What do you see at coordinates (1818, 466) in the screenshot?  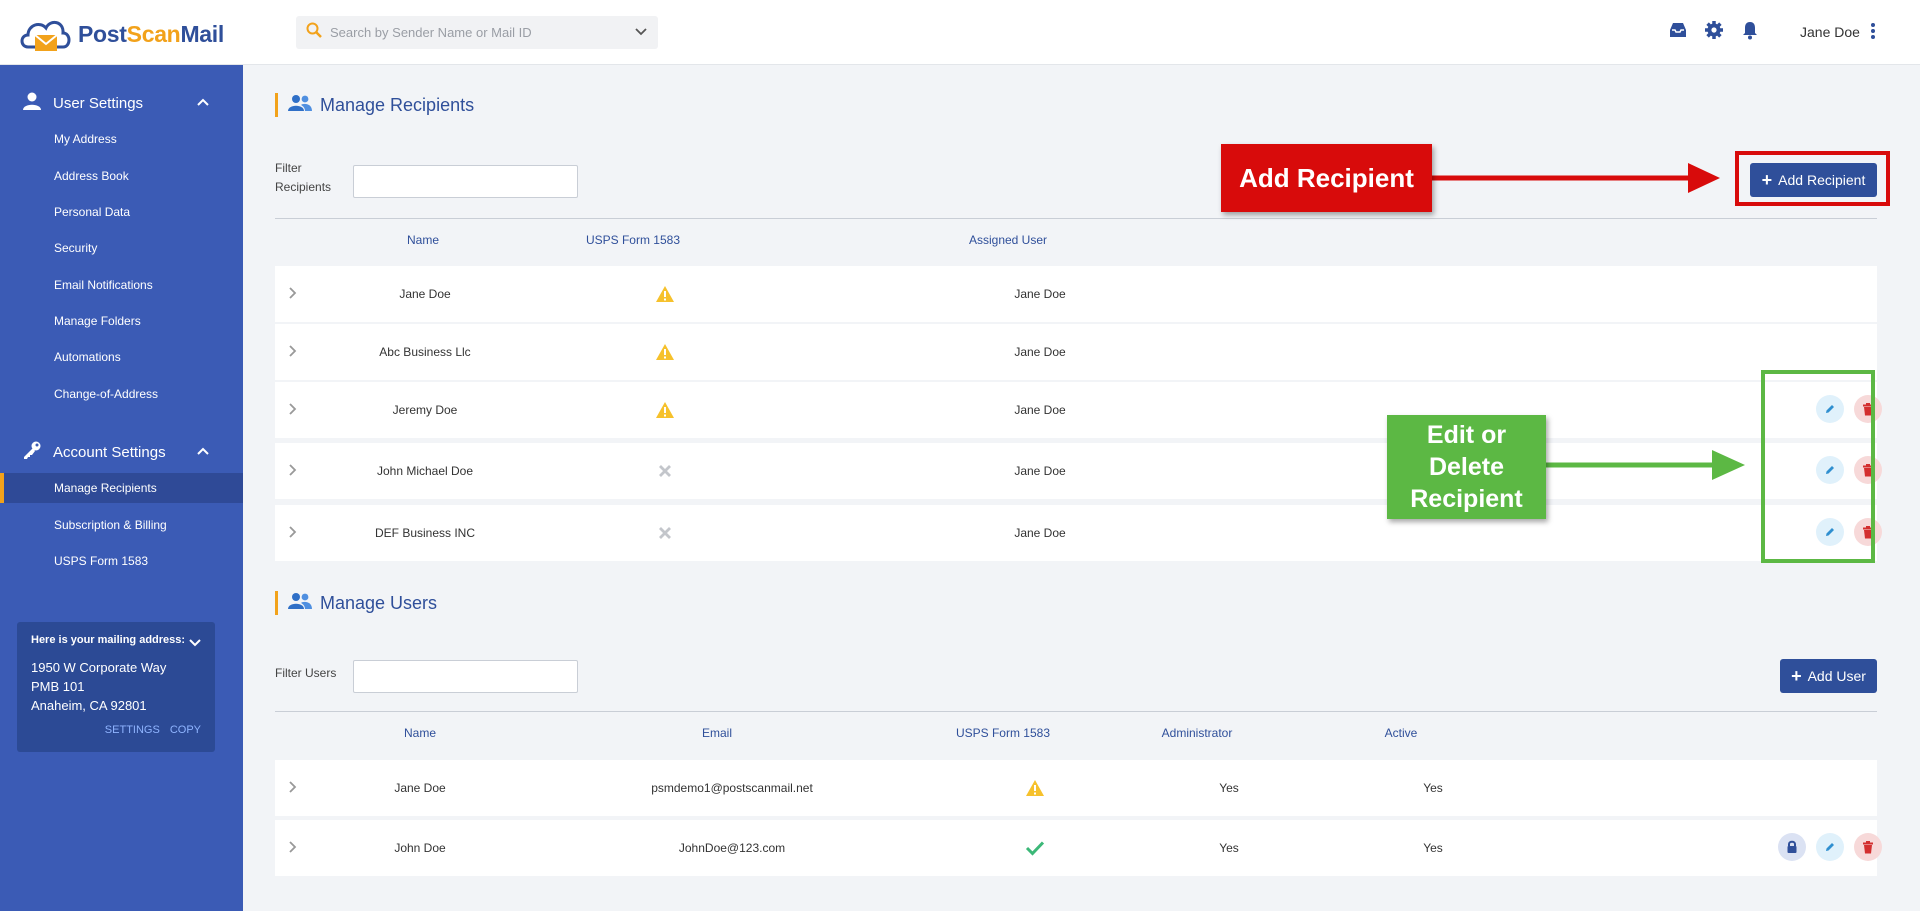 I see `edit-delete-highlight-frame` at bounding box center [1818, 466].